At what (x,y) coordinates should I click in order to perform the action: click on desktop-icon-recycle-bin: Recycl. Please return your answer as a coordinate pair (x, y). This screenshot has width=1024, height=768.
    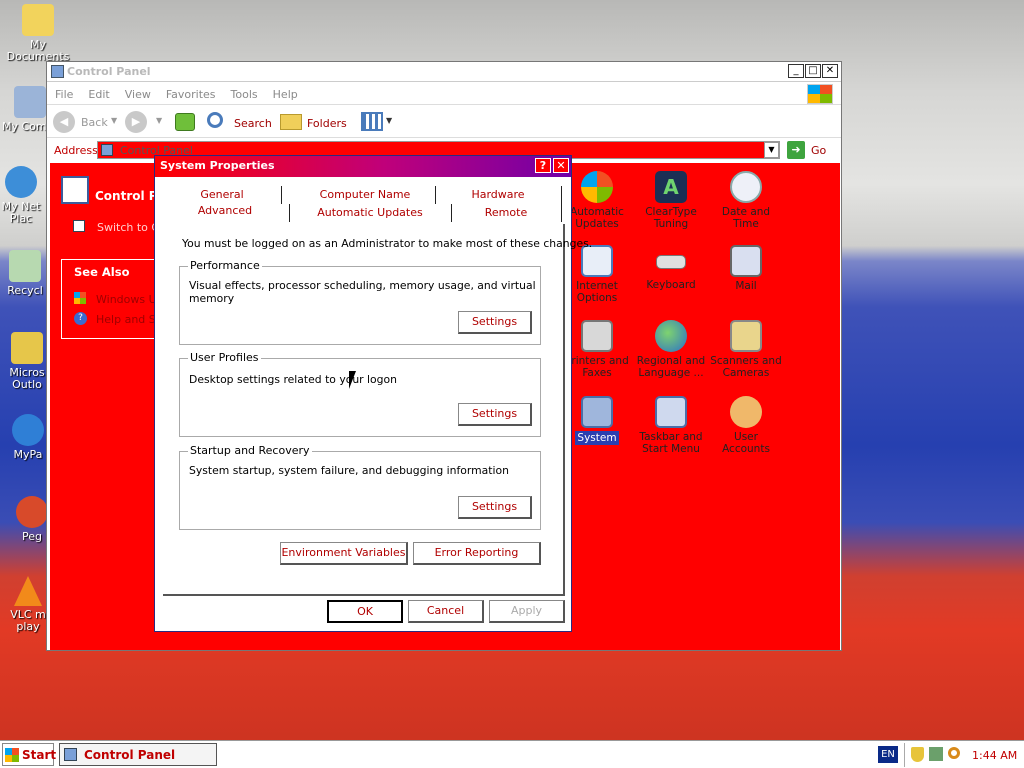
    Looking at the image, I should click on (25, 273).